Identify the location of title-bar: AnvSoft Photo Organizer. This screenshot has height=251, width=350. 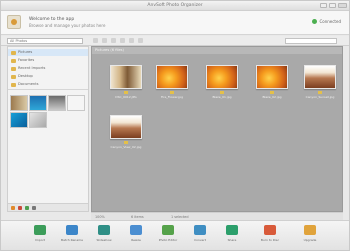
(175, 6).